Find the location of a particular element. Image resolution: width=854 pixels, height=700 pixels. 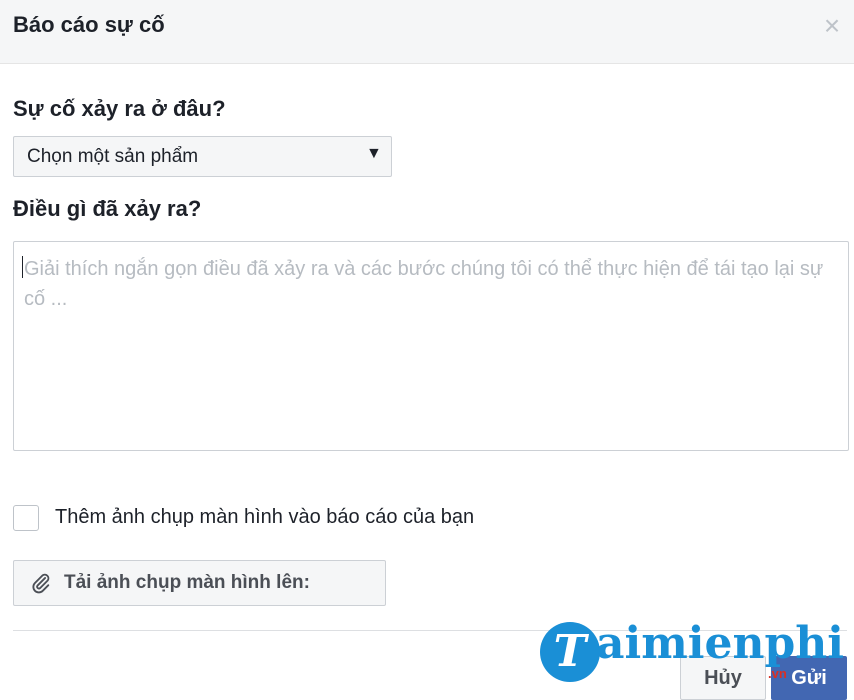

upload-screenshot-label: Tải ảnh chụp màn hình lên: is located at coordinates (187, 582).